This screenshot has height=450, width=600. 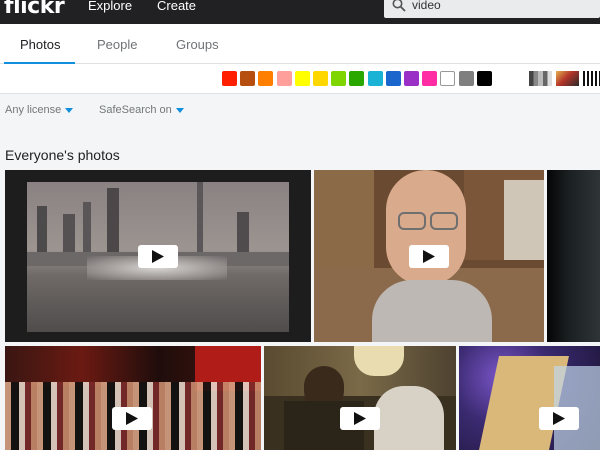 I want to click on photo-crowd-stage, so click(x=133, y=398).